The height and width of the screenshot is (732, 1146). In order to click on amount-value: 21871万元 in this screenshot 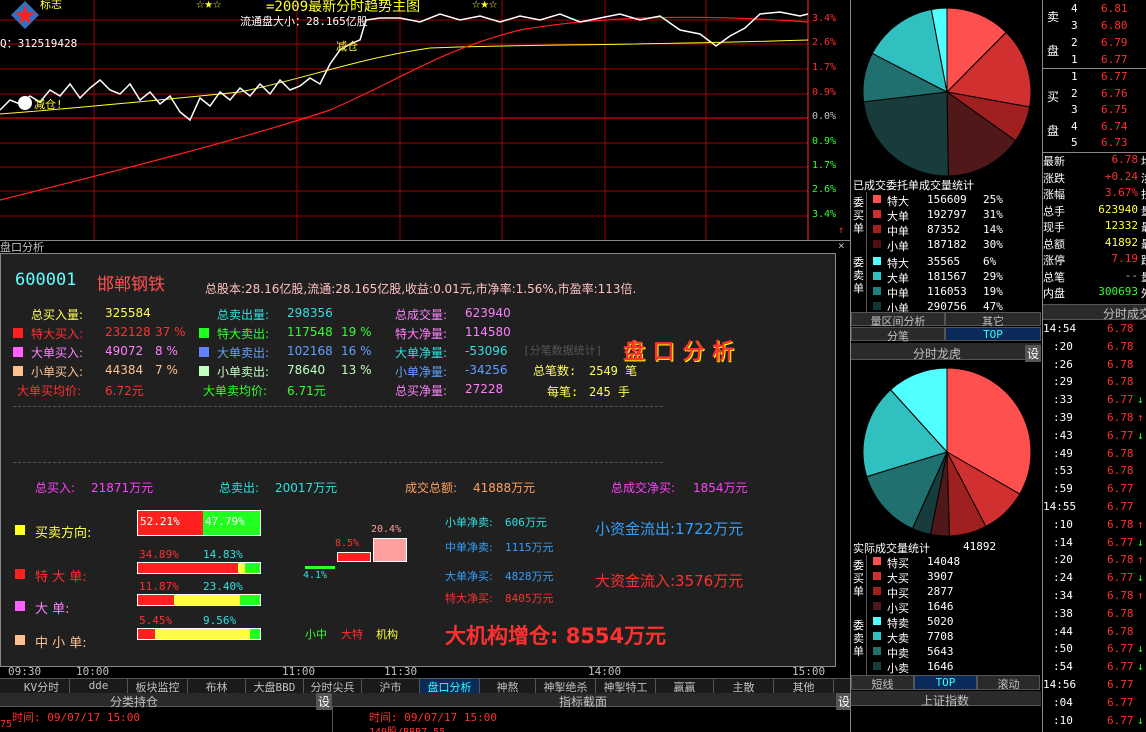, I will do `click(122, 488)`.